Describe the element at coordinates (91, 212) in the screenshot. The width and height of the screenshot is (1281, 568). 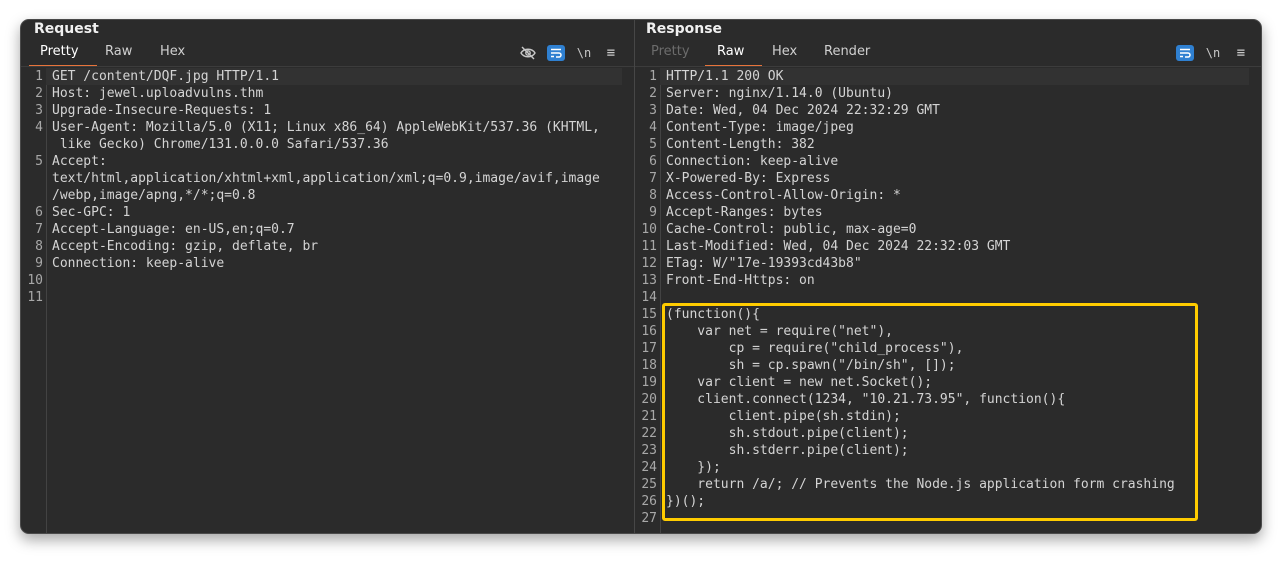
I see `code-text: Sec-GPC: 1` at that location.